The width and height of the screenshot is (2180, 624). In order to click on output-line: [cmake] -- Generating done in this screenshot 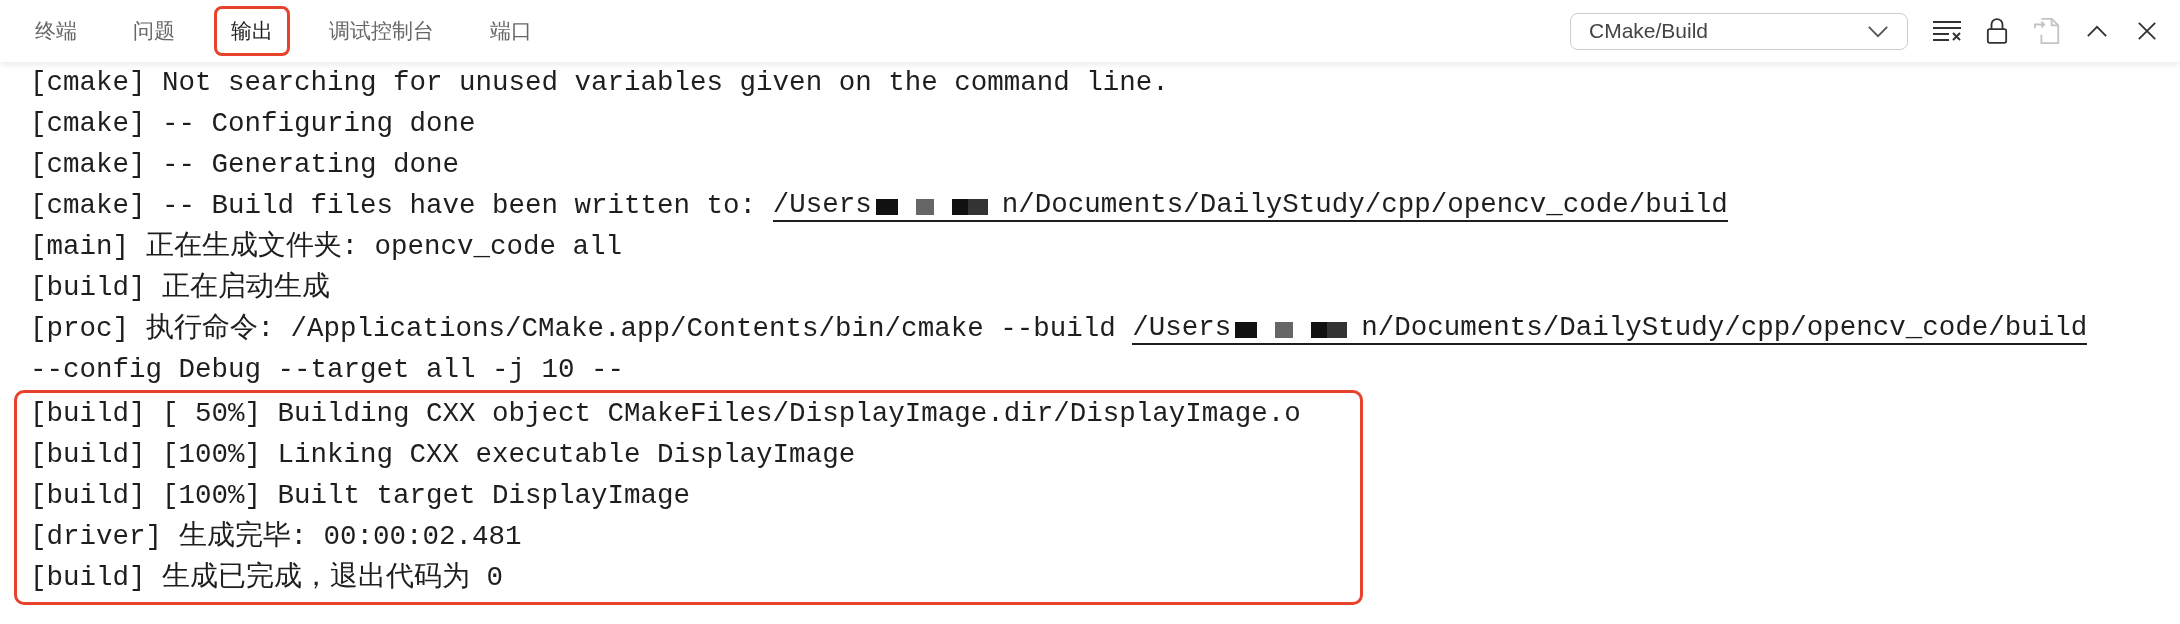, I will do `click(245, 165)`.